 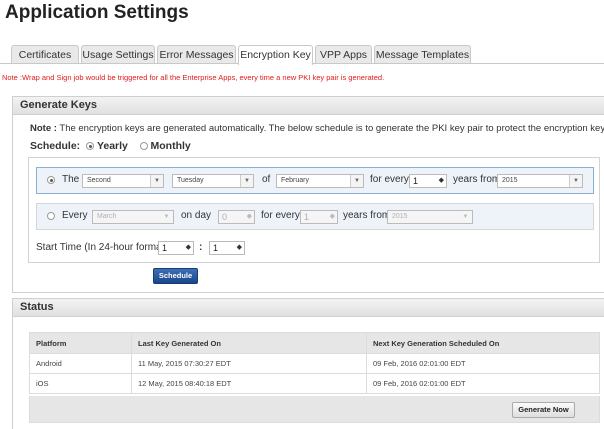 I want to click on years-interval-value: 1, so click(x=416, y=181).